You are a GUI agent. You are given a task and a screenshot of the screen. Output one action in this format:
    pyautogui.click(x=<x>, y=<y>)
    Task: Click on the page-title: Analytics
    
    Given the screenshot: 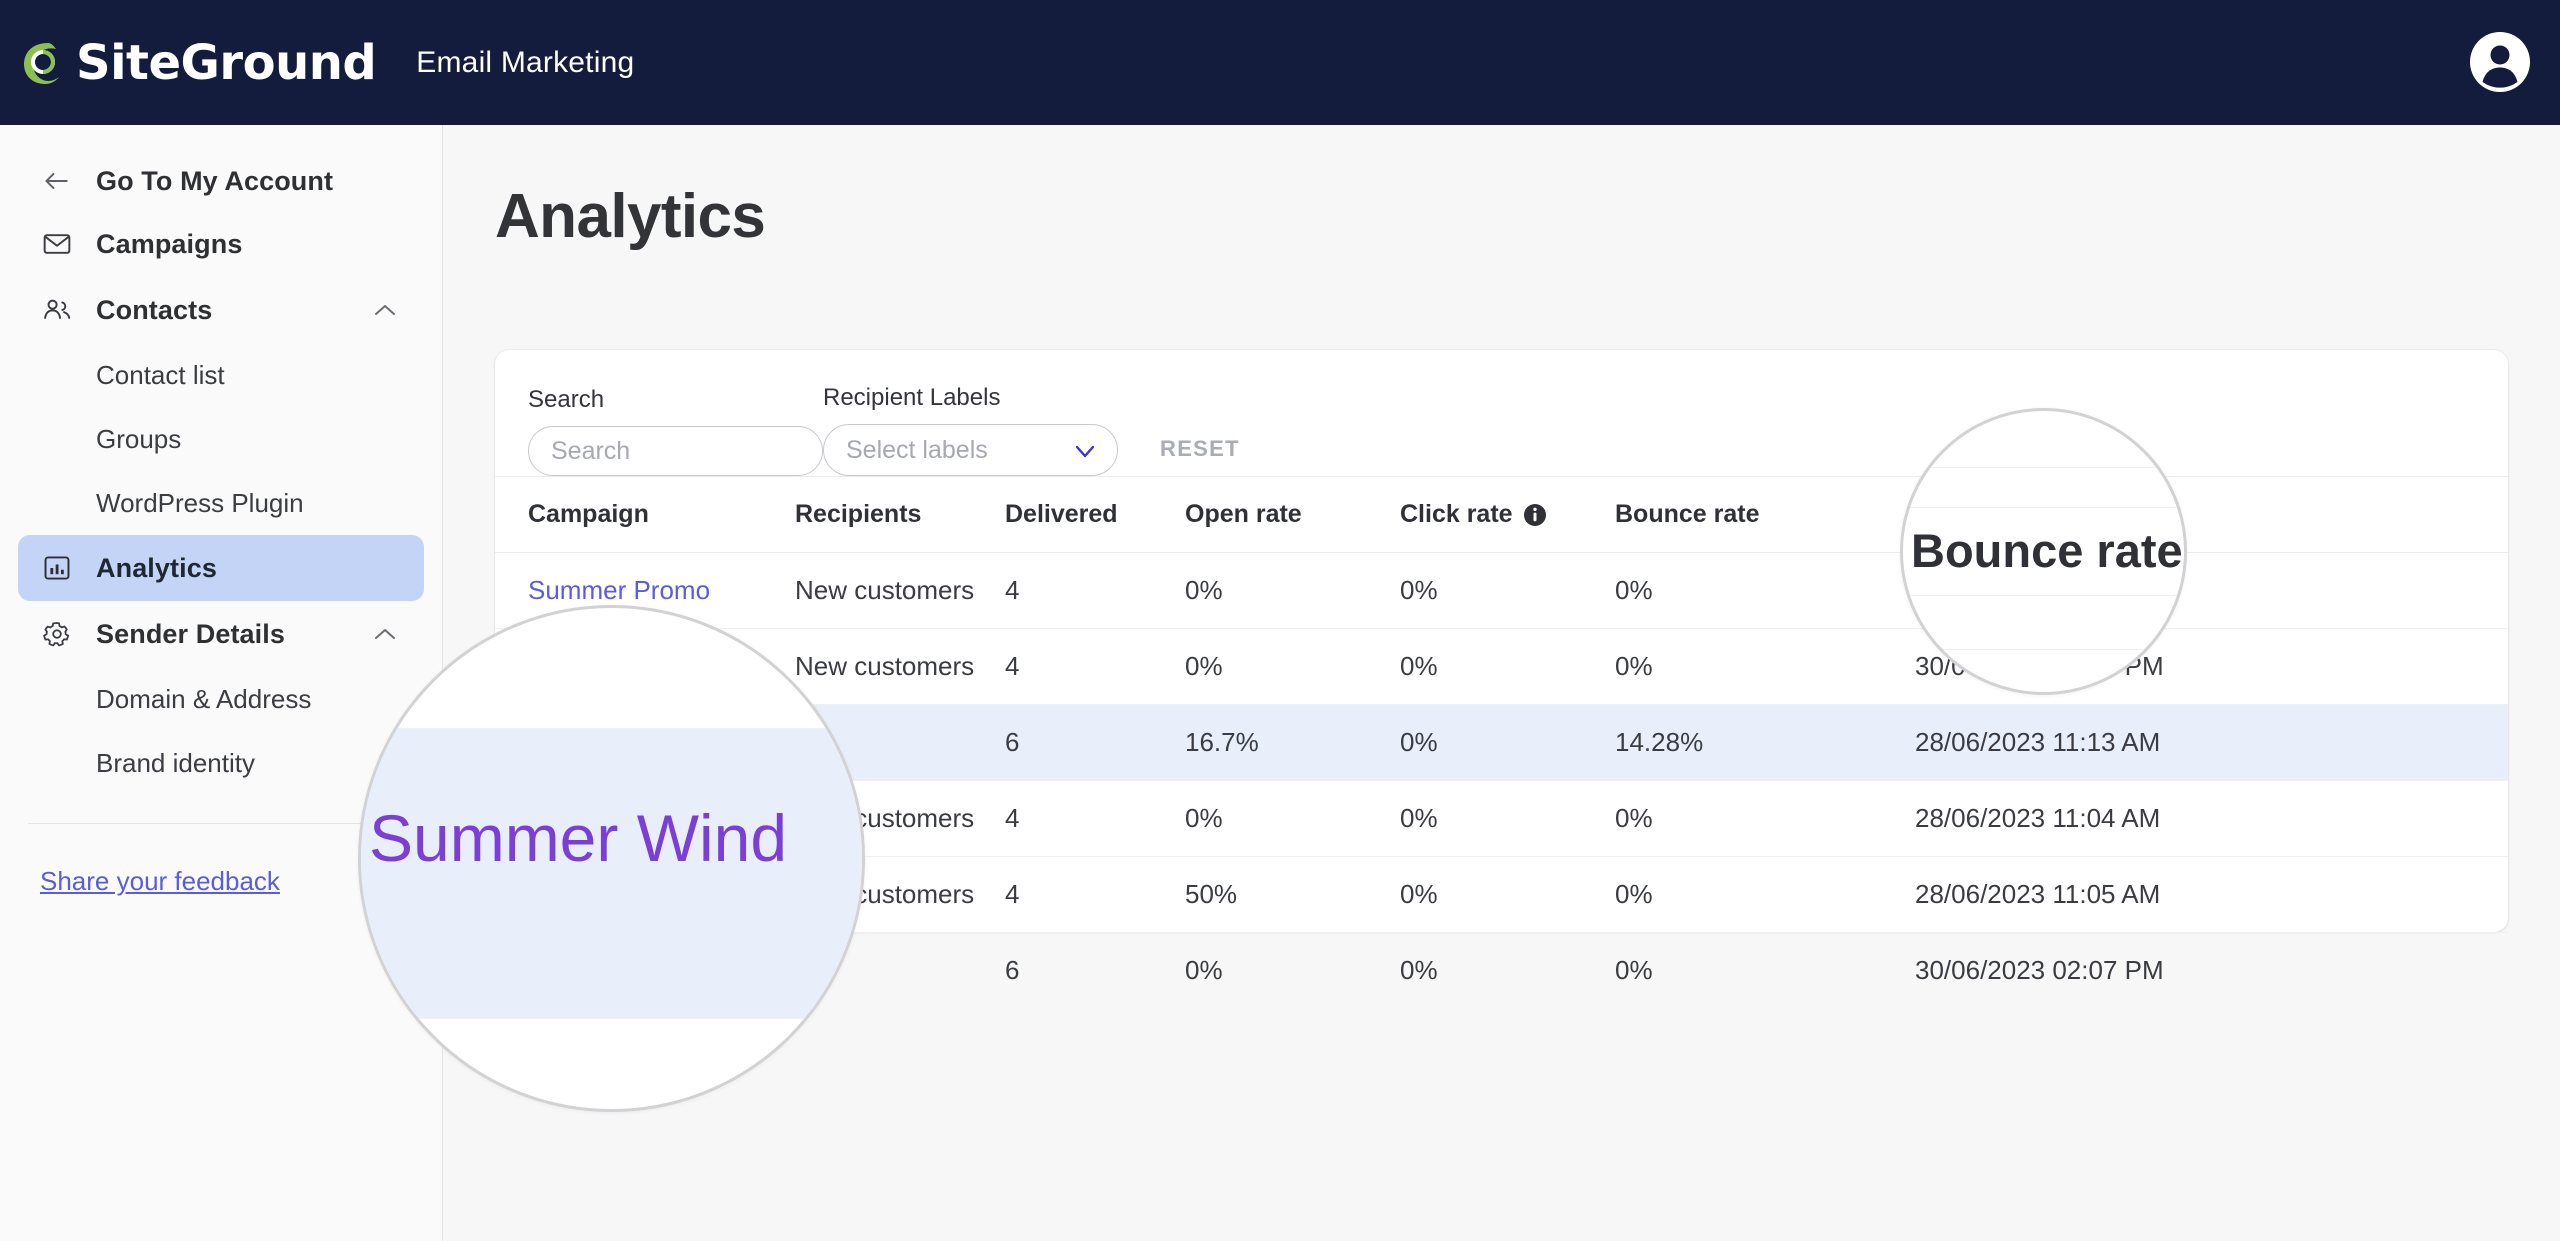 What is the action you would take?
    pyautogui.click(x=630, y=216)
    